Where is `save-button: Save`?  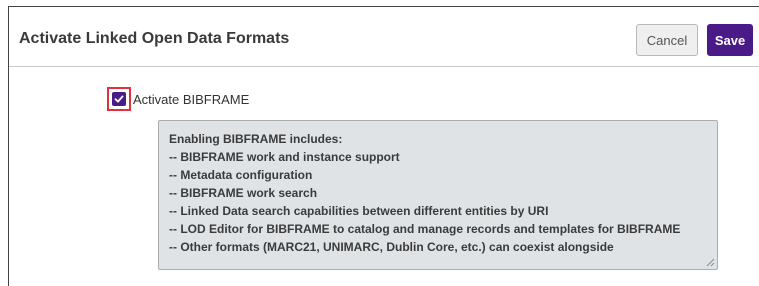
save-button: Save is located at coordinates (730, 40).